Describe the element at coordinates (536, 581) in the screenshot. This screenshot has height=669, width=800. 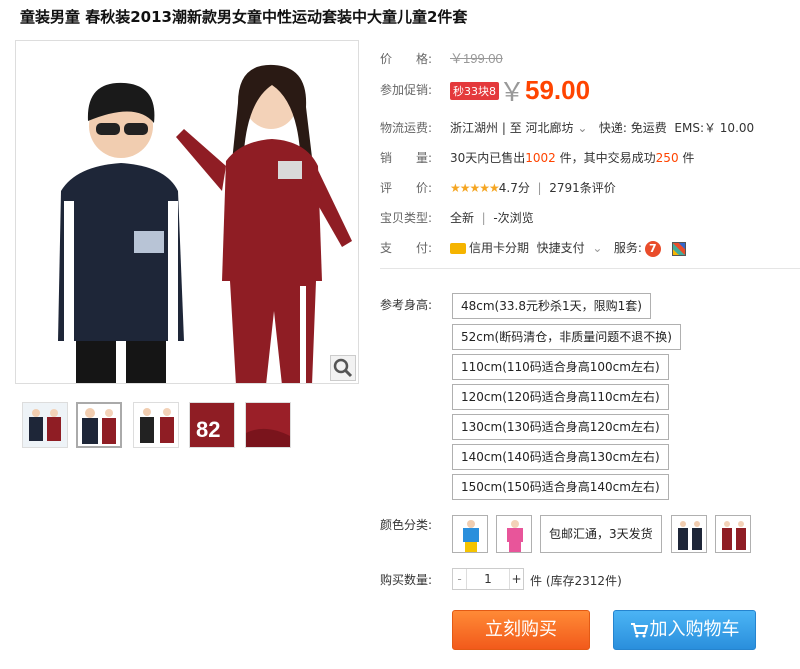
I see `quantity-unit: 件` at that location.